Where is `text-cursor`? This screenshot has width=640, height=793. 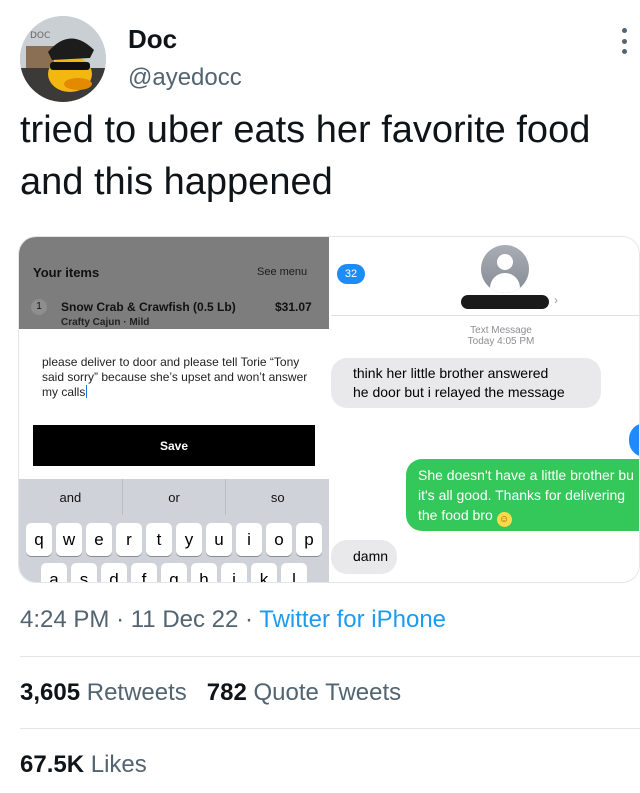 text-cursor is located at coordinates (87, 391).